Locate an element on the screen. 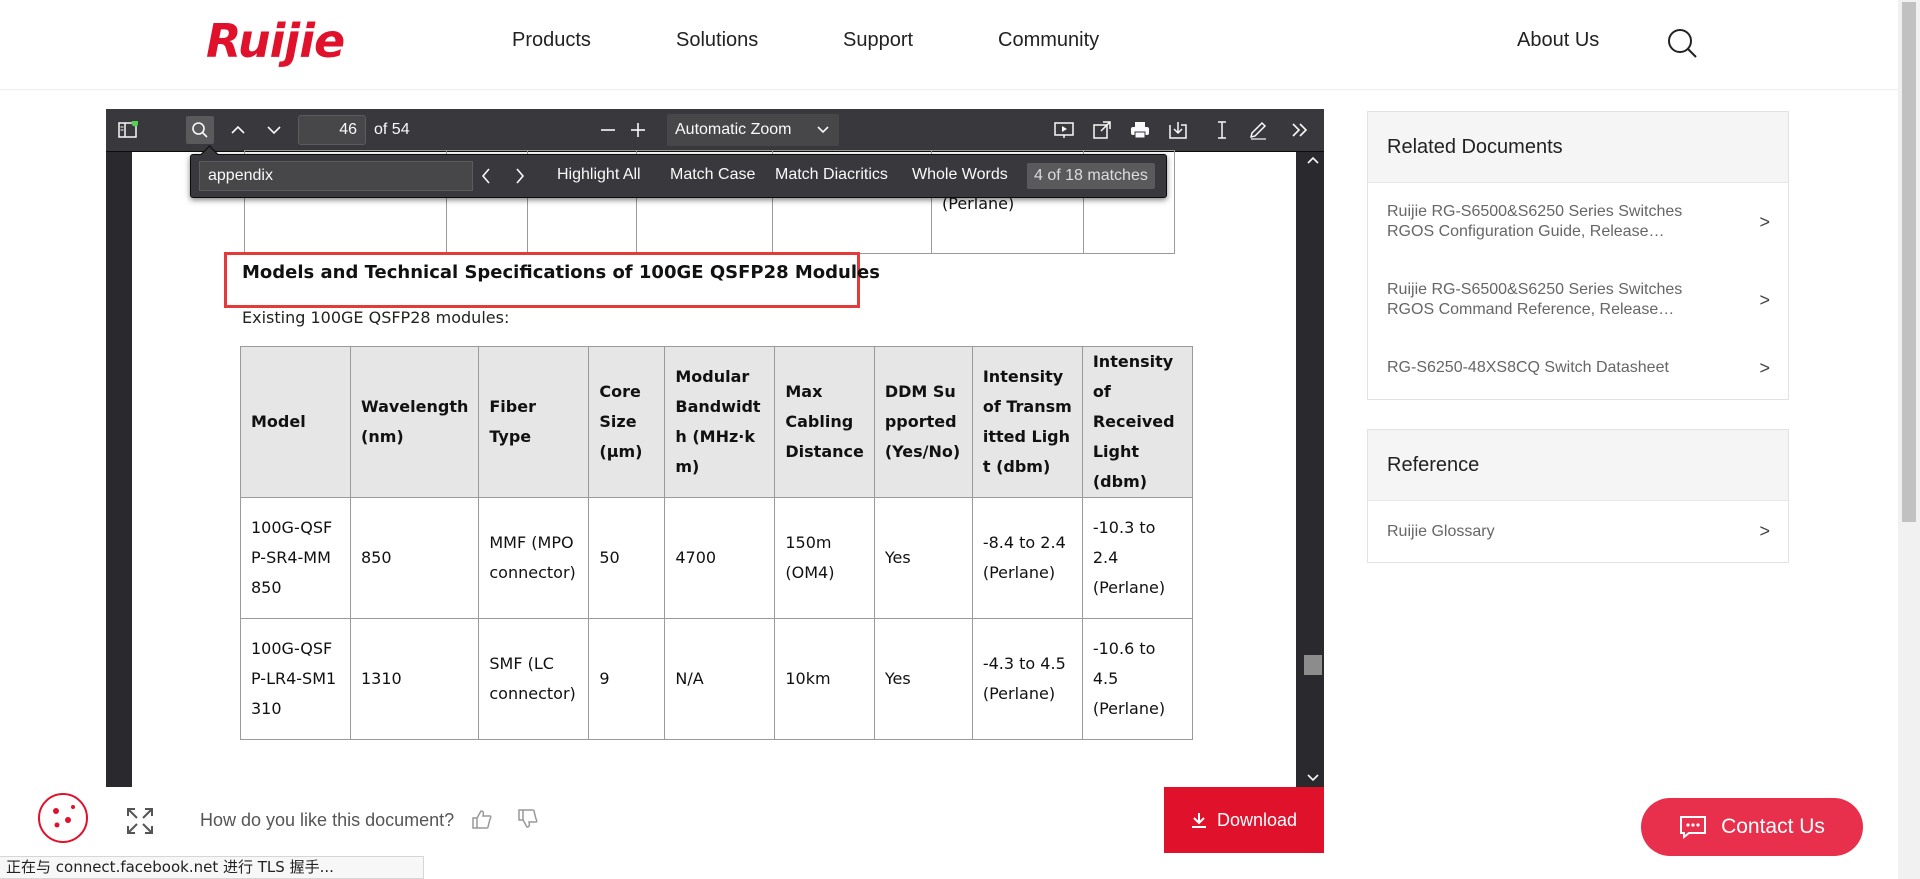  contact-us-label: Contact Us is located at coordinates (1773, 826).